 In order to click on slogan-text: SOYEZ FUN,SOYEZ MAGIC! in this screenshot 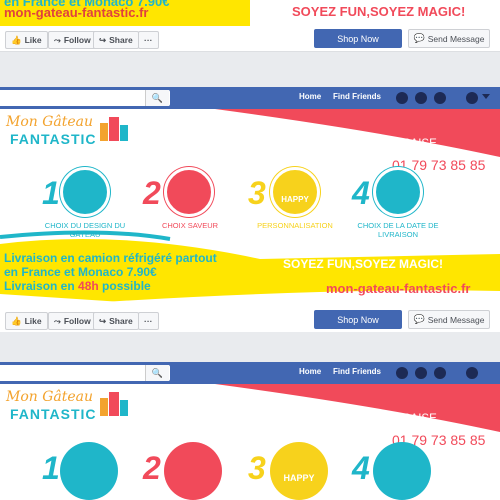, I will do `click(379, 11)`.